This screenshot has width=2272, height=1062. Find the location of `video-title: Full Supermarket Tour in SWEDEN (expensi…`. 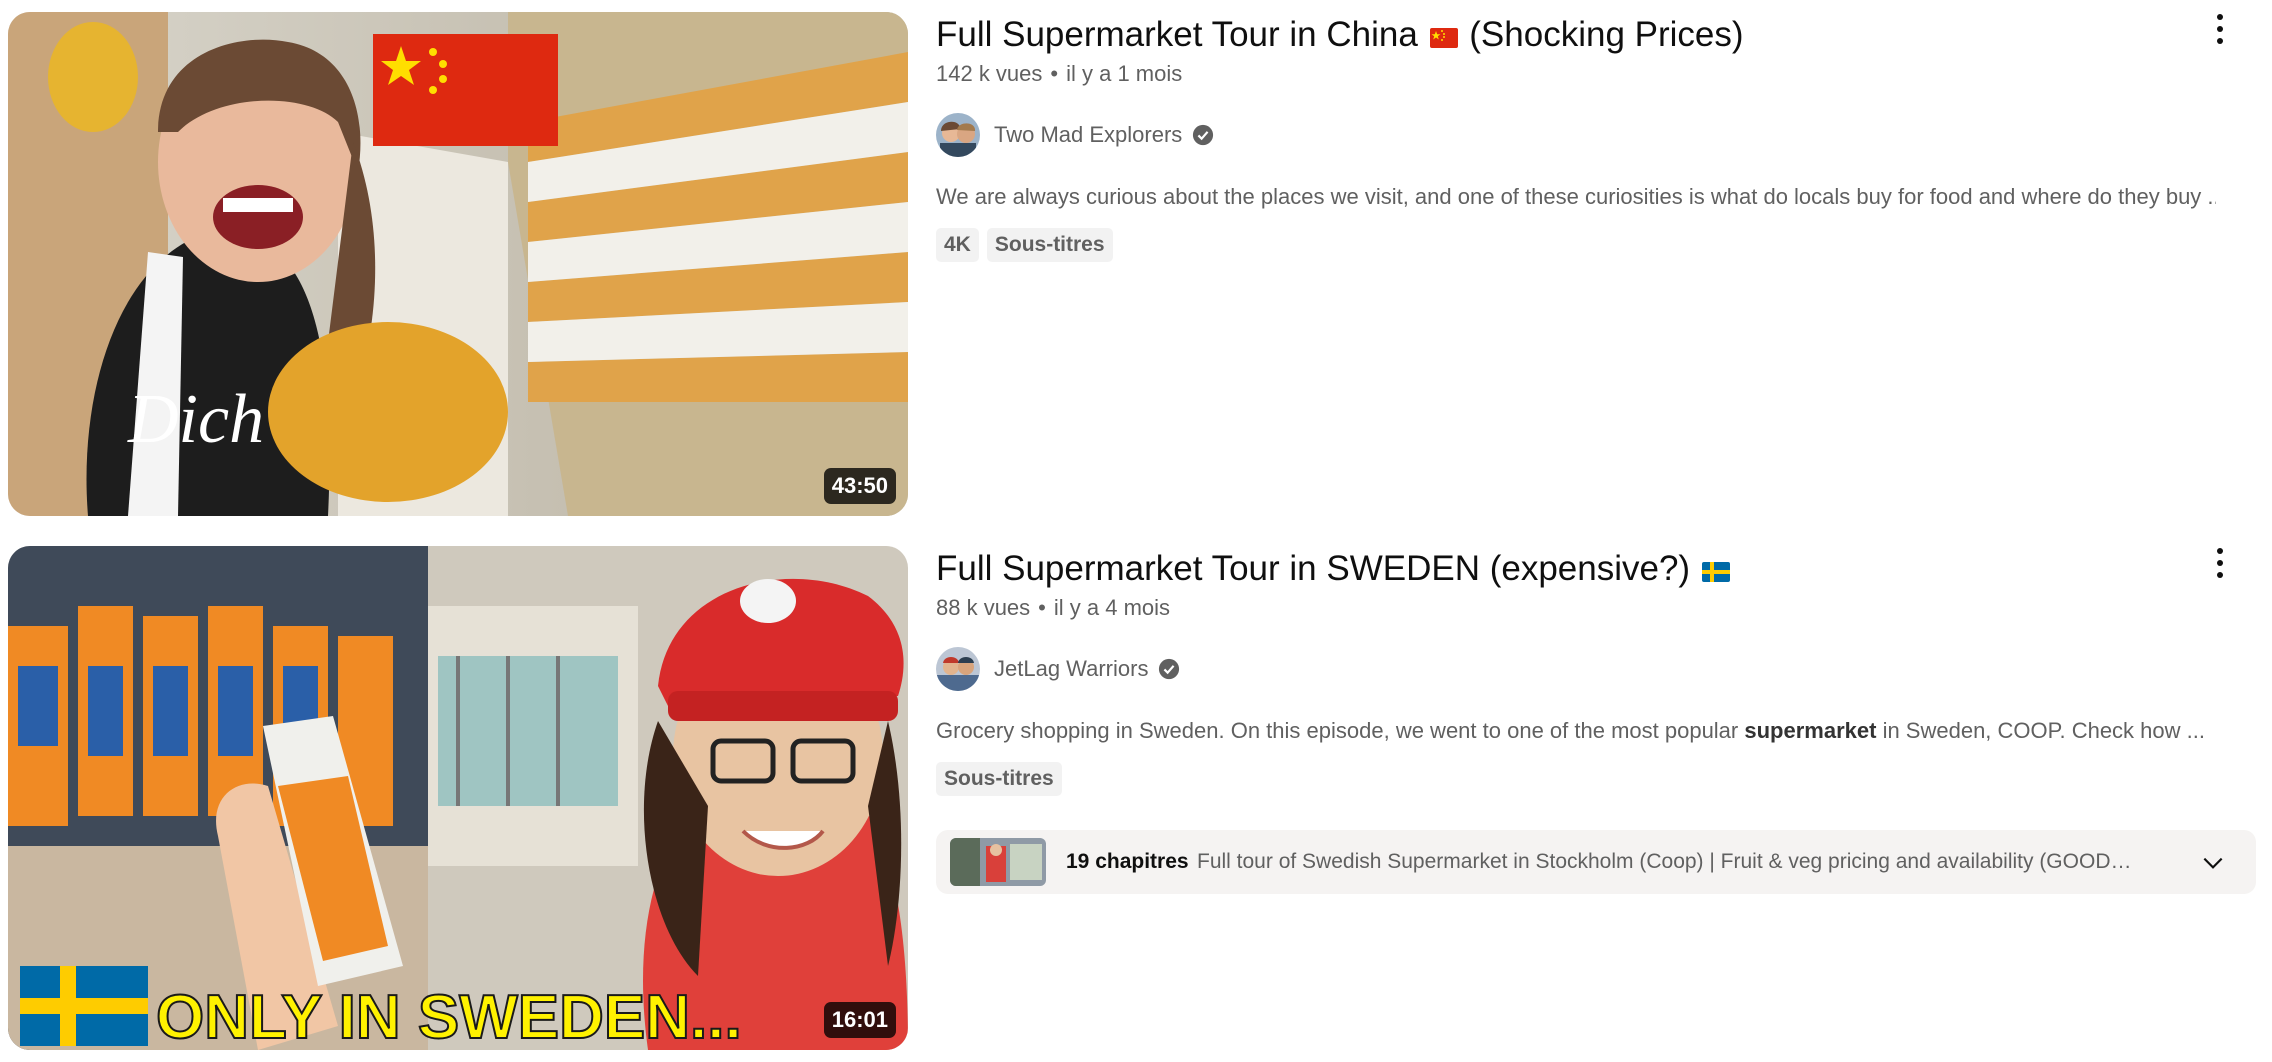

video-title: Full Supermarket Tour in SWEDEN (expensi… is located at coordinates (1551, 569).